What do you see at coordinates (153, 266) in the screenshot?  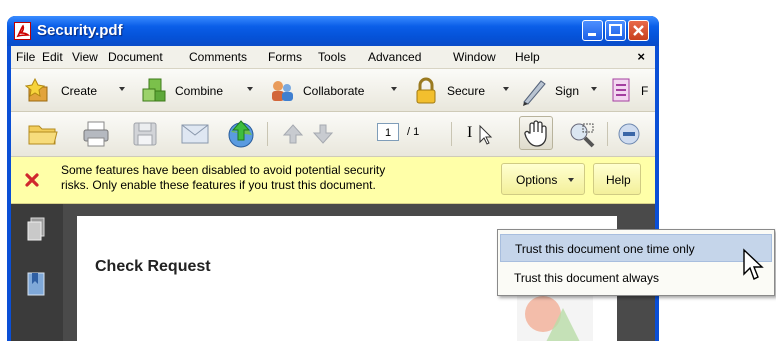 I see `document-title: Check Request` at bounding box center [153, 266].